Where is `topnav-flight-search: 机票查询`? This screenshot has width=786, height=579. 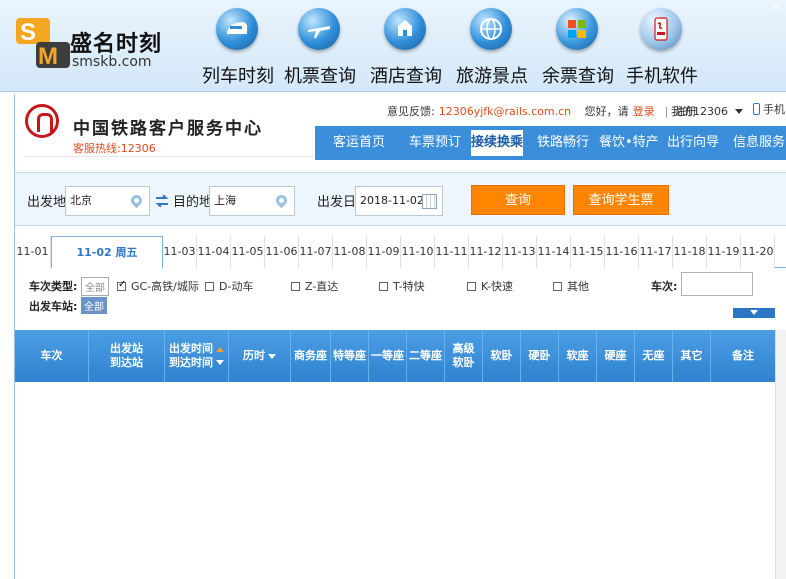
topnav-flight-search: 机票查询 is located at coordinates (320, 48).